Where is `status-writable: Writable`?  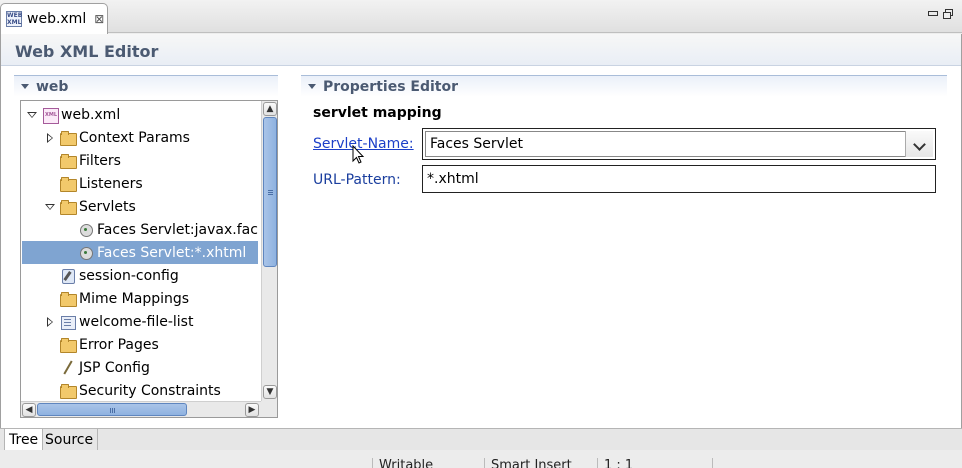
status-writable: Writable is located at coordinates (402, 463).